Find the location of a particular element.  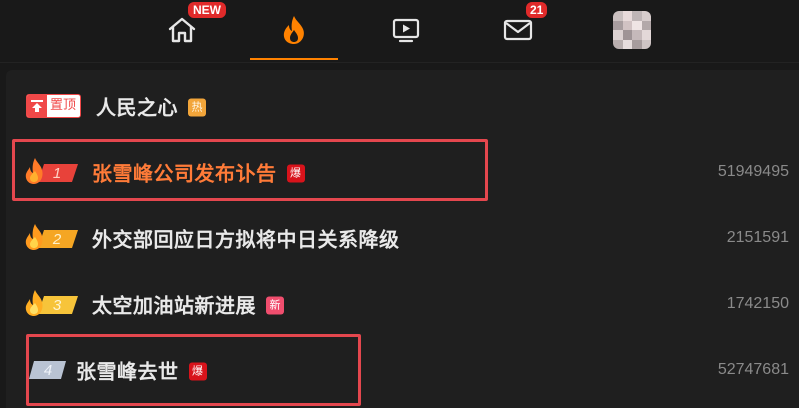

hot-count: 52747681 is located at coordinates (753, 369).